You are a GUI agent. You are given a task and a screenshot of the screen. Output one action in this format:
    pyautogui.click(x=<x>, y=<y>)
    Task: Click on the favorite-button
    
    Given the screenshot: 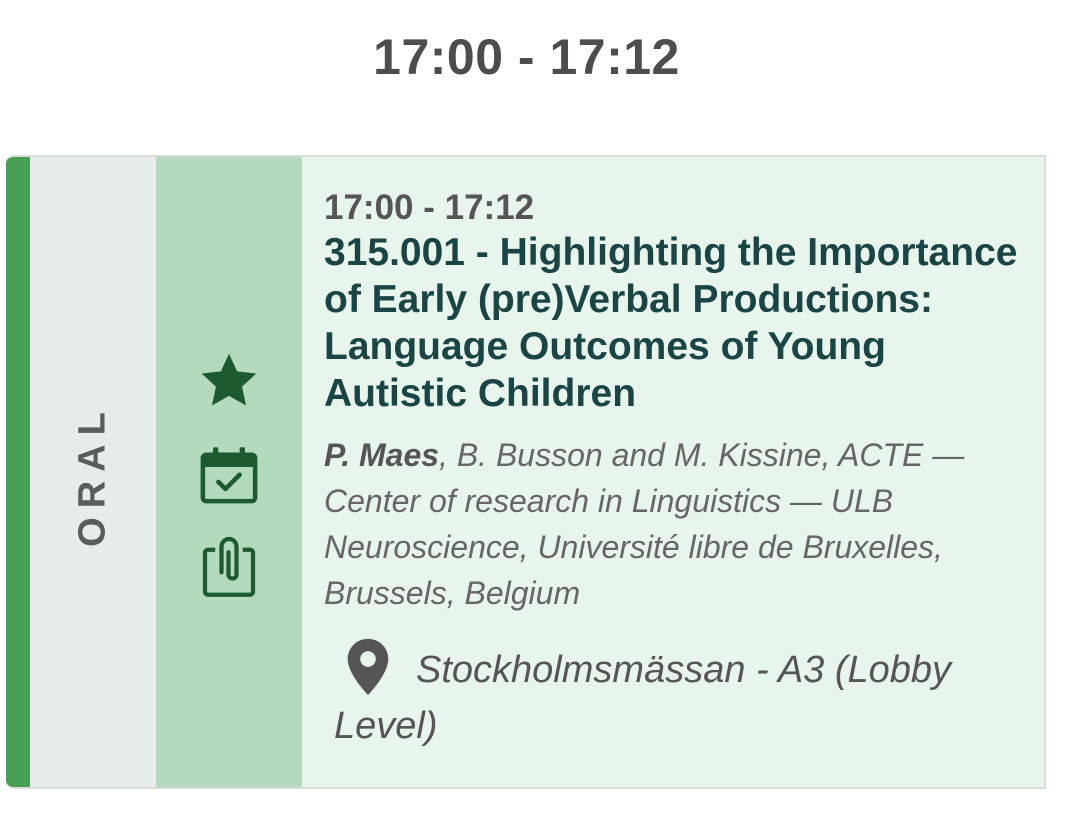 What is the action you would take?
    pyautogui.click(x=229, y=381)
    